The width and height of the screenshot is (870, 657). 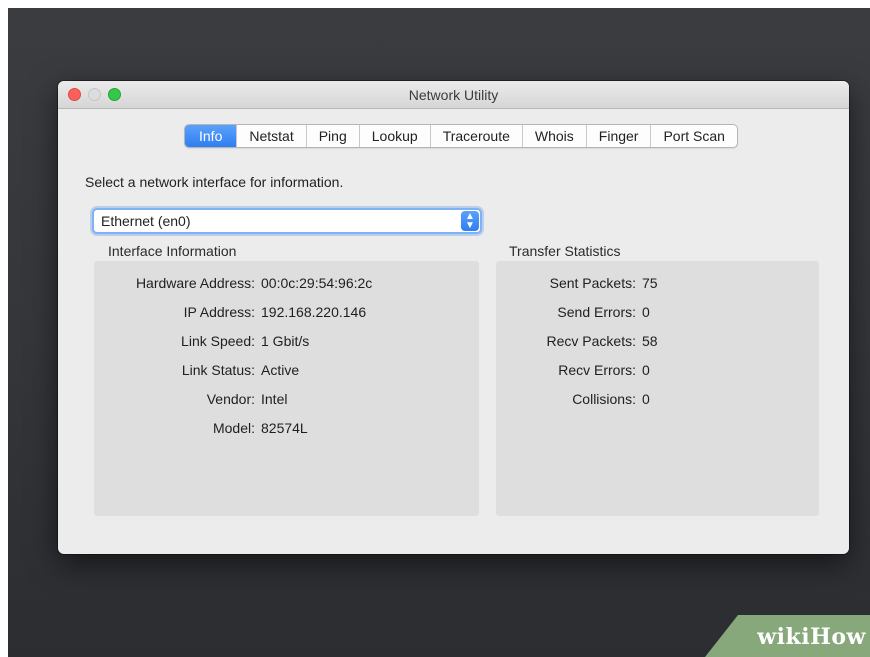 I want to click on stat-value: 58, so click(x=650, y=341).